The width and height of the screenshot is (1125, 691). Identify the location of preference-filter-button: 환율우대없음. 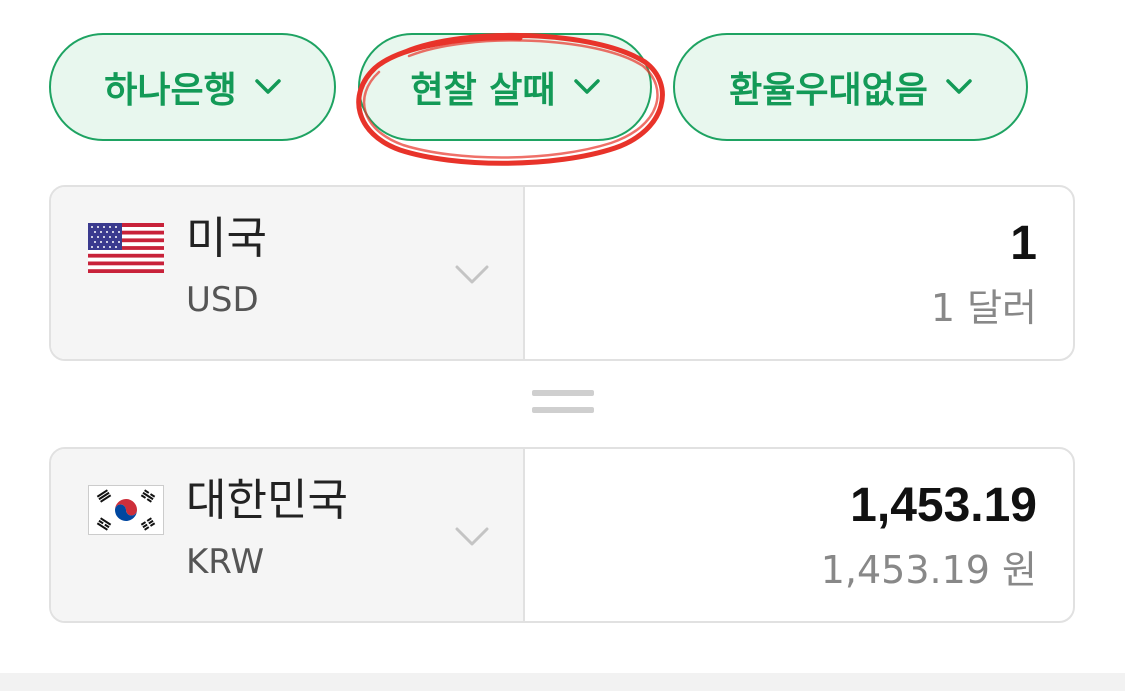
(850, 87).